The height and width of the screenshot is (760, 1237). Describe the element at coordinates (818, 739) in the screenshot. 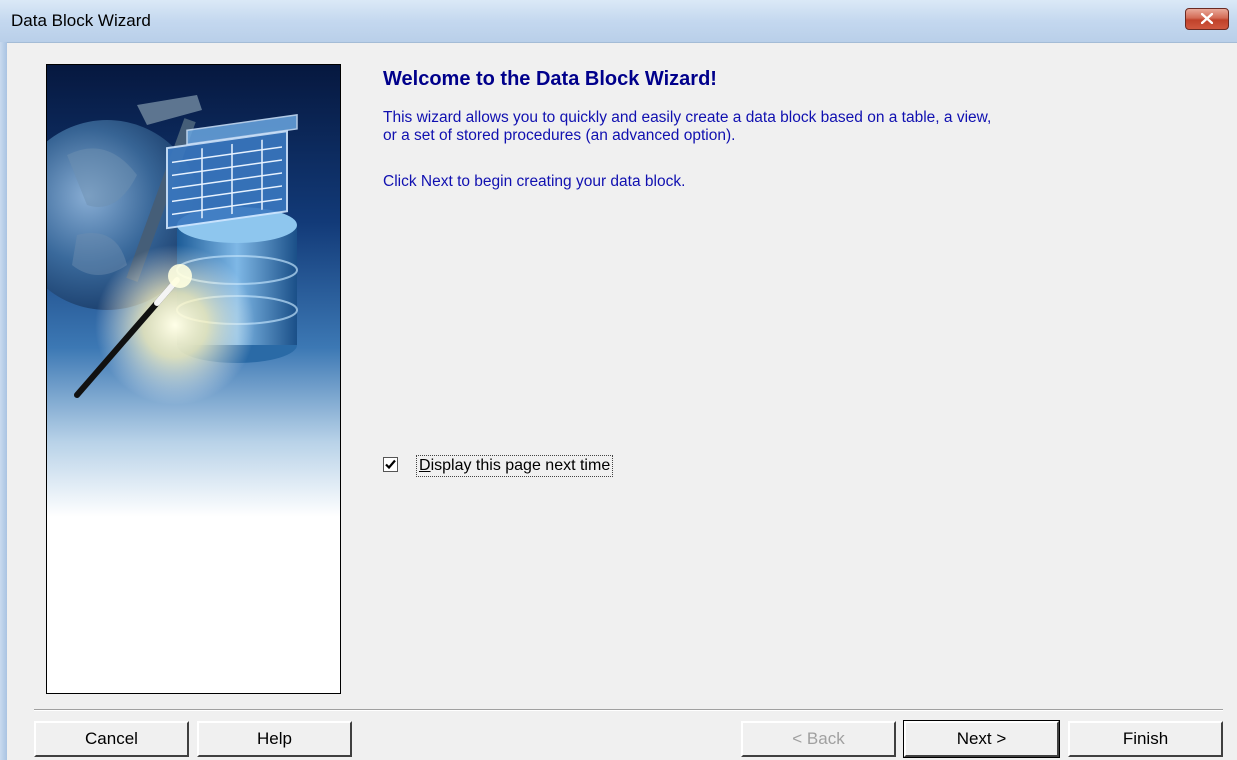

I see `back-button: < Back` at that location.